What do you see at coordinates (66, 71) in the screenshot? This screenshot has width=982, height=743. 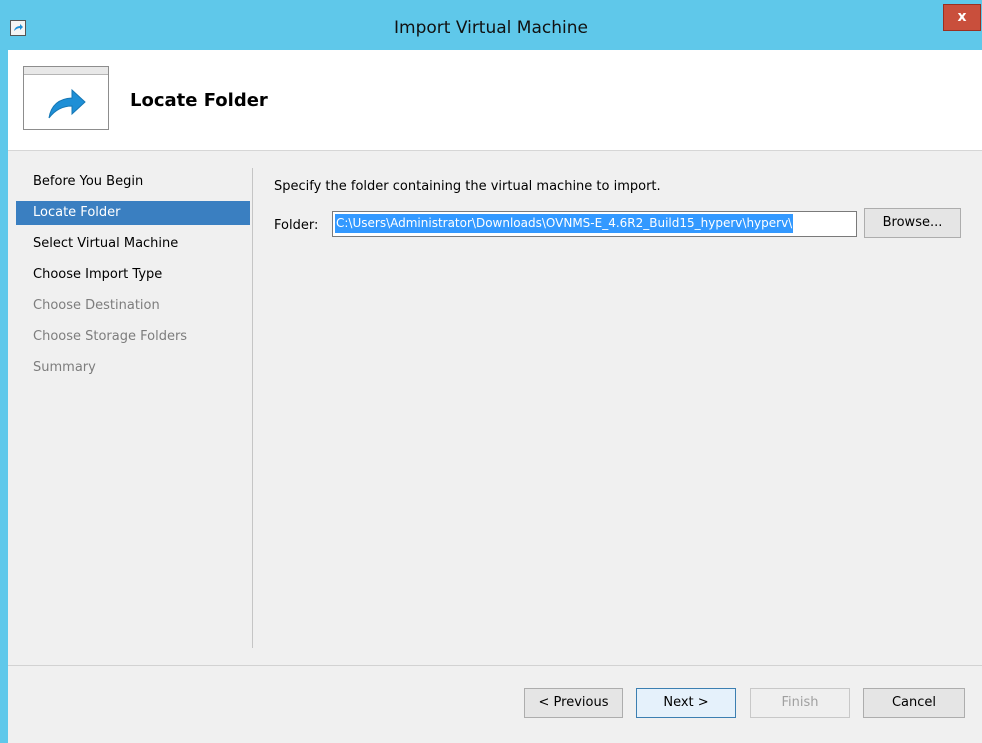 I see `icon-window-strip` at bounding box center [66, 71].